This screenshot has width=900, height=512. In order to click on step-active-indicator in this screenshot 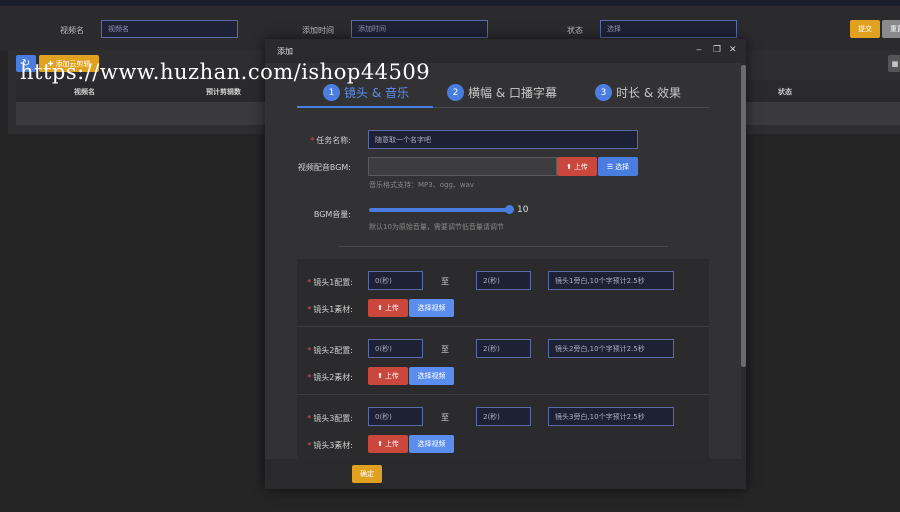, I will do `click(365, 107)`.